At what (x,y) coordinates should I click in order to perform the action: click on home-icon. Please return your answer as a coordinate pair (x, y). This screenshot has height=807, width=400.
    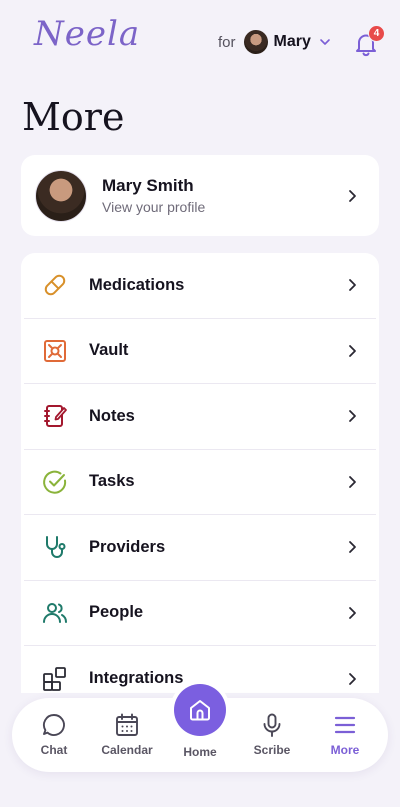
    Looking at the image, I should click on (200, 710).